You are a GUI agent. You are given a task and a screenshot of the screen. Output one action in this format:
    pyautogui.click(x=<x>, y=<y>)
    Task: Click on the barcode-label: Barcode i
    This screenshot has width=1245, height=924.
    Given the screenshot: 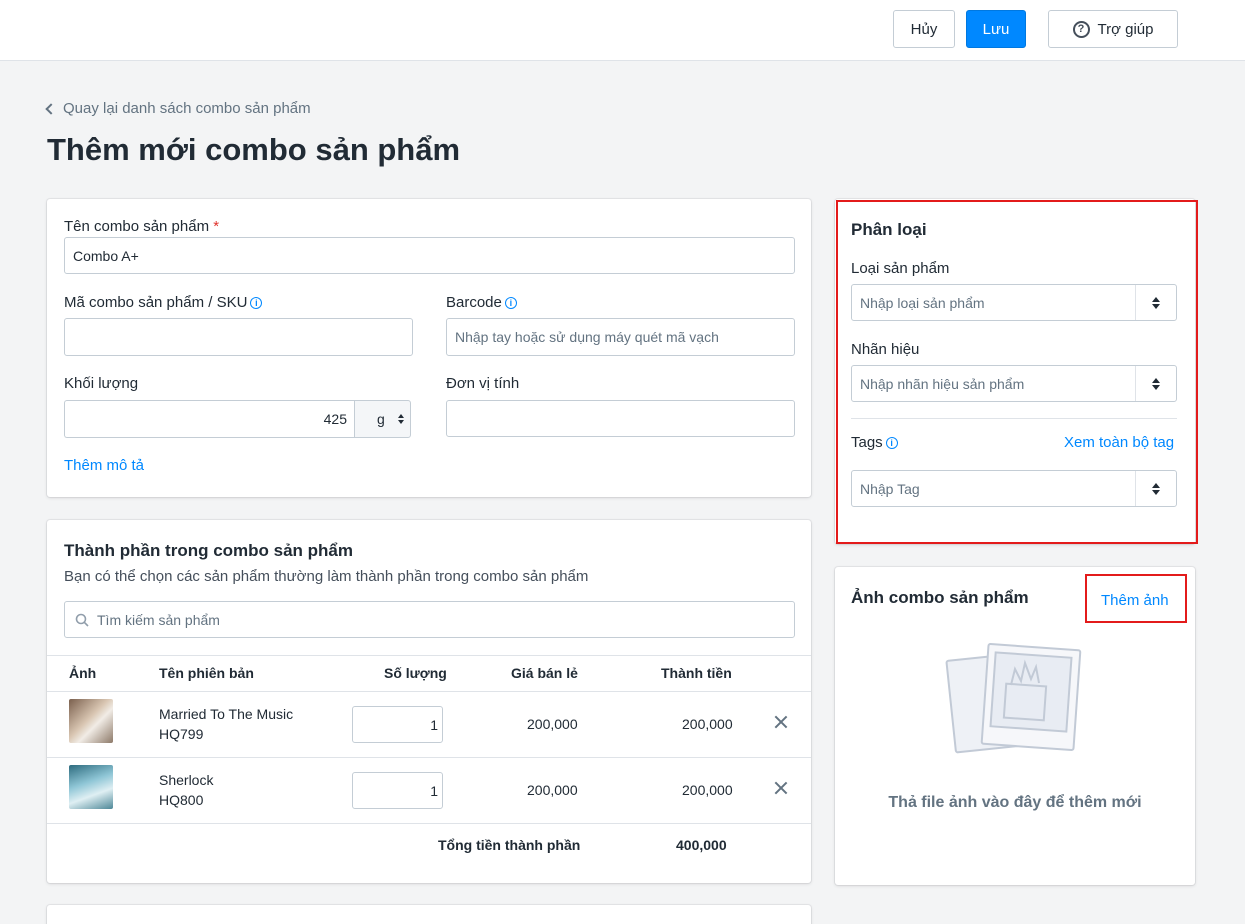 What is the action you would take?
    pyautogui.click(x=481, y=302)
    